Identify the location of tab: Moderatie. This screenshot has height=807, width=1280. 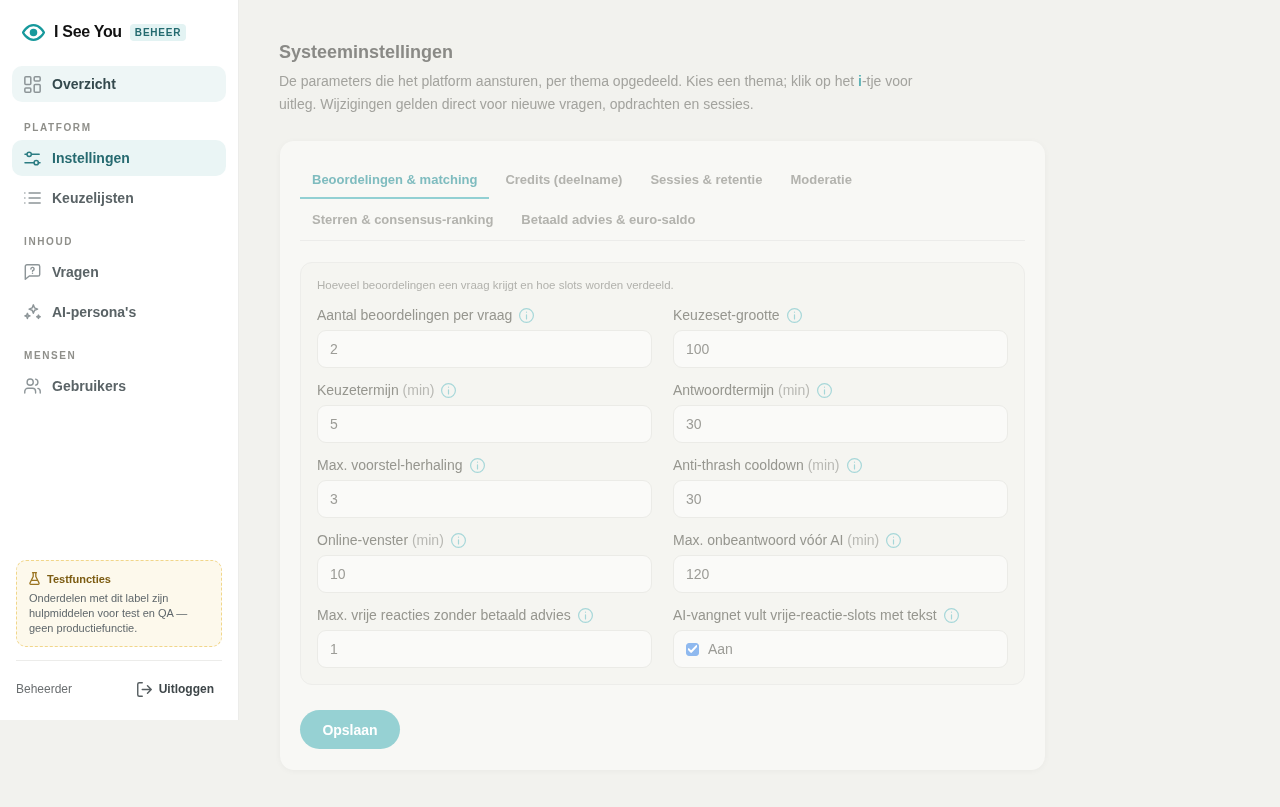
(821, 180).